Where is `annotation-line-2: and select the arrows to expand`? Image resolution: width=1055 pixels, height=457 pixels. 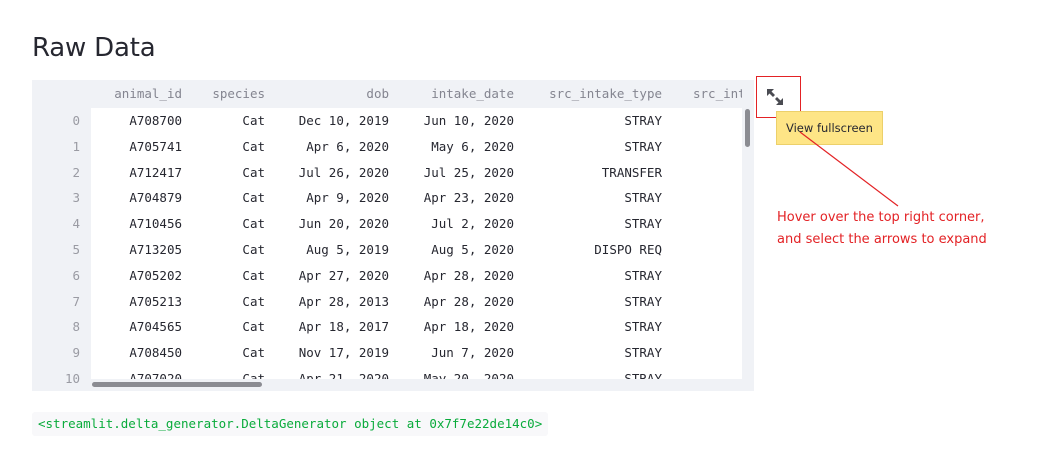
annotation-line-2: and select the arrows to expand is located at coordinates (882, 239).